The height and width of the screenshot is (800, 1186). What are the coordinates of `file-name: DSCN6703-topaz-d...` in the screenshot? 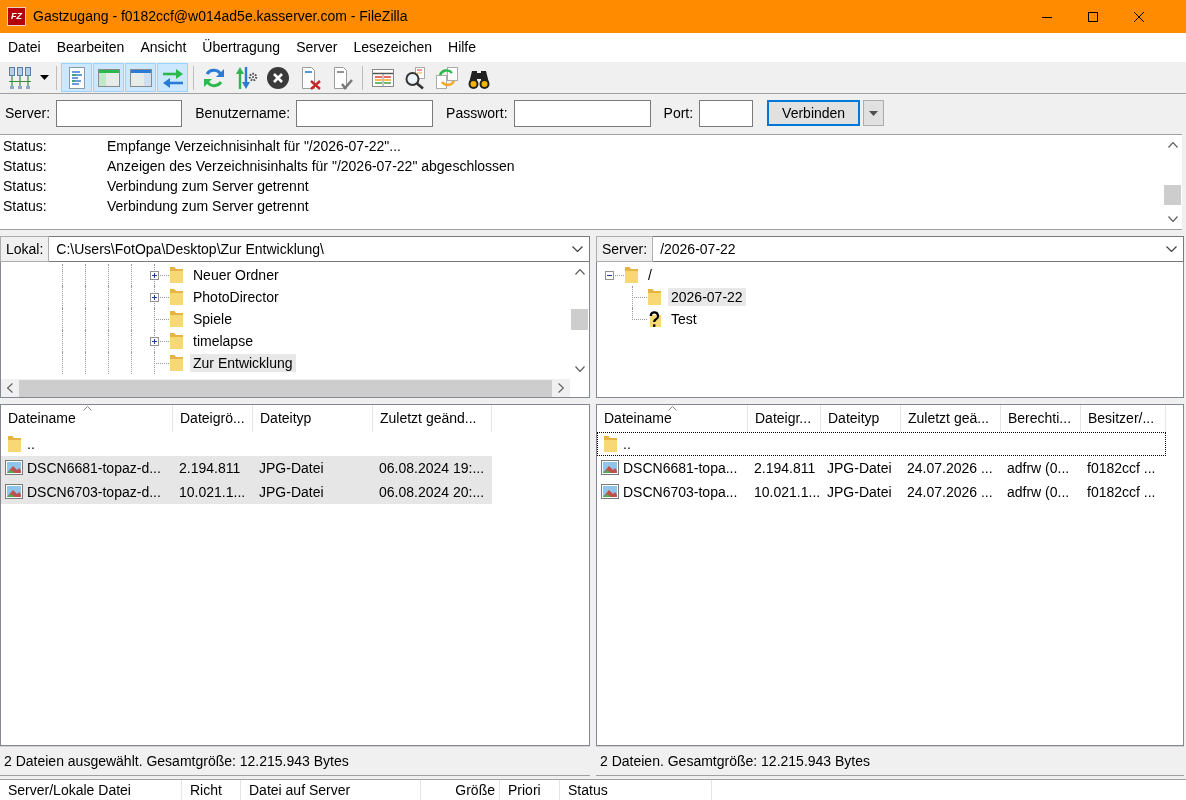 It's located at (94, 492).